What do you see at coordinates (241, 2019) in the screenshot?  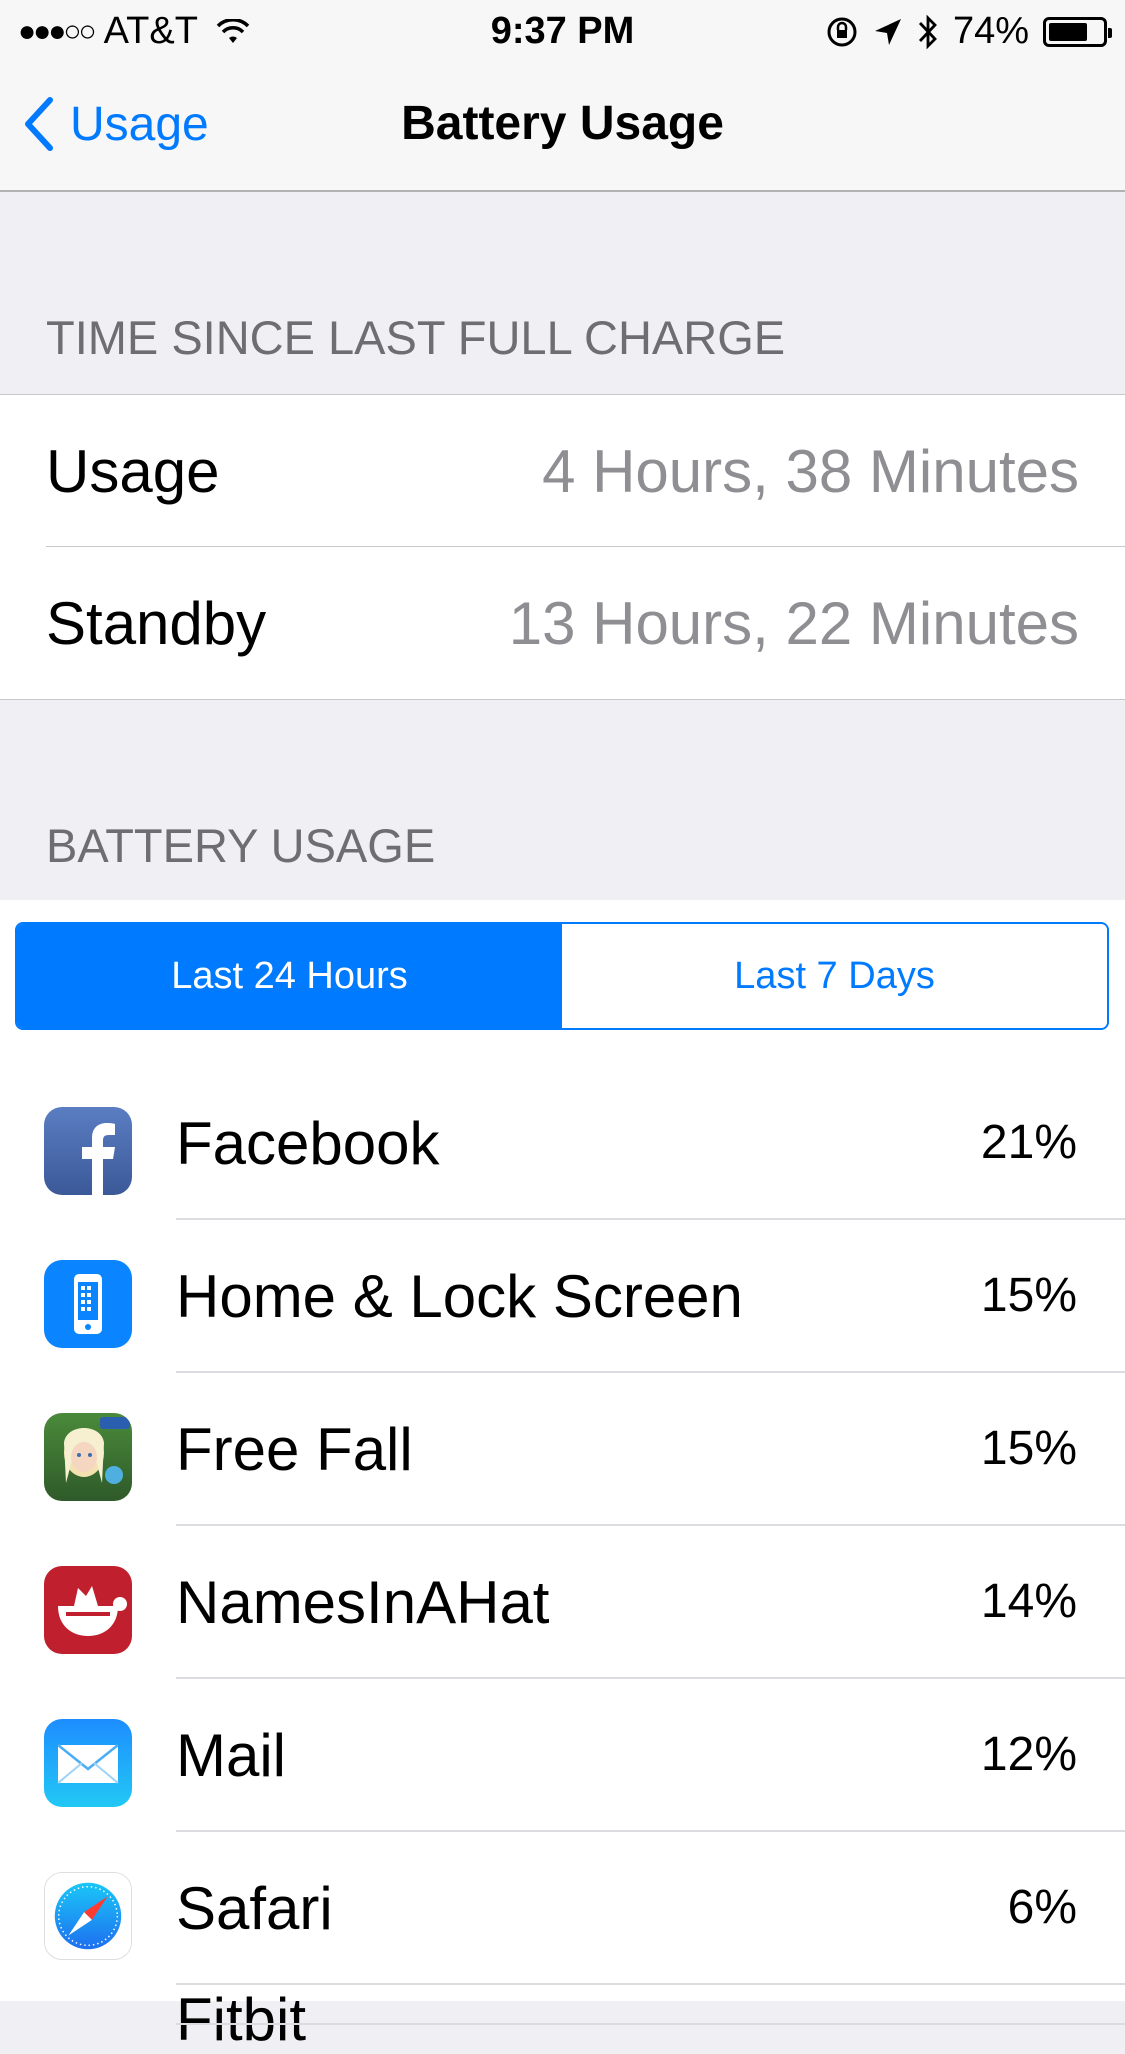 I see `app-name: Fitbit` at bounding box center [241, 2019].